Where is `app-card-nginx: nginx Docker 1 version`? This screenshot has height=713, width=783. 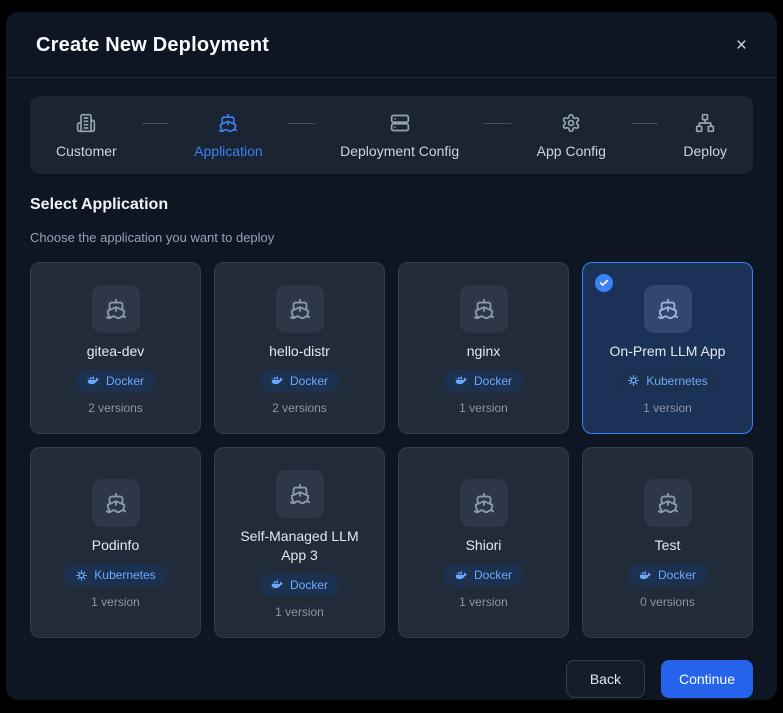 app-card-nginx: nginx Docker 1 version is located at coordinates (483, 348).